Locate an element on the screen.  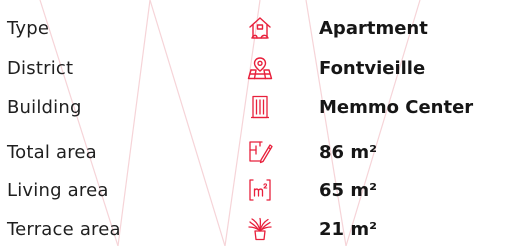
type-value: Apartment is located at coordinates (373, 28).